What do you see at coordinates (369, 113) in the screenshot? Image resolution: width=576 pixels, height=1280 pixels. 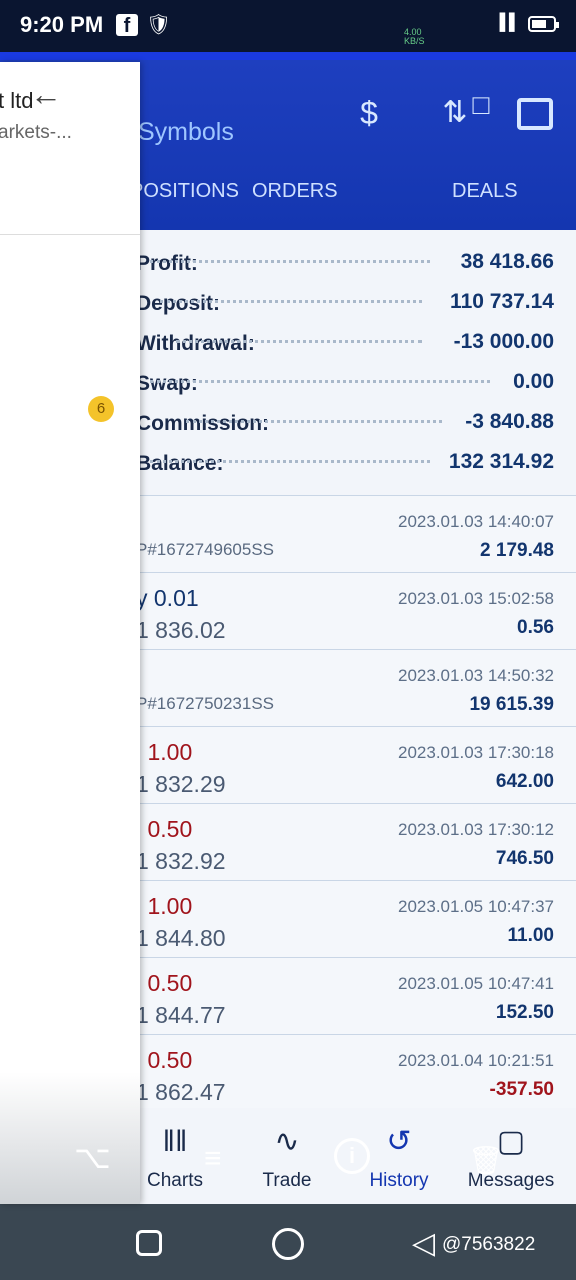 I see `currency-exchange-icon: $` at bounding box center [369, 113].